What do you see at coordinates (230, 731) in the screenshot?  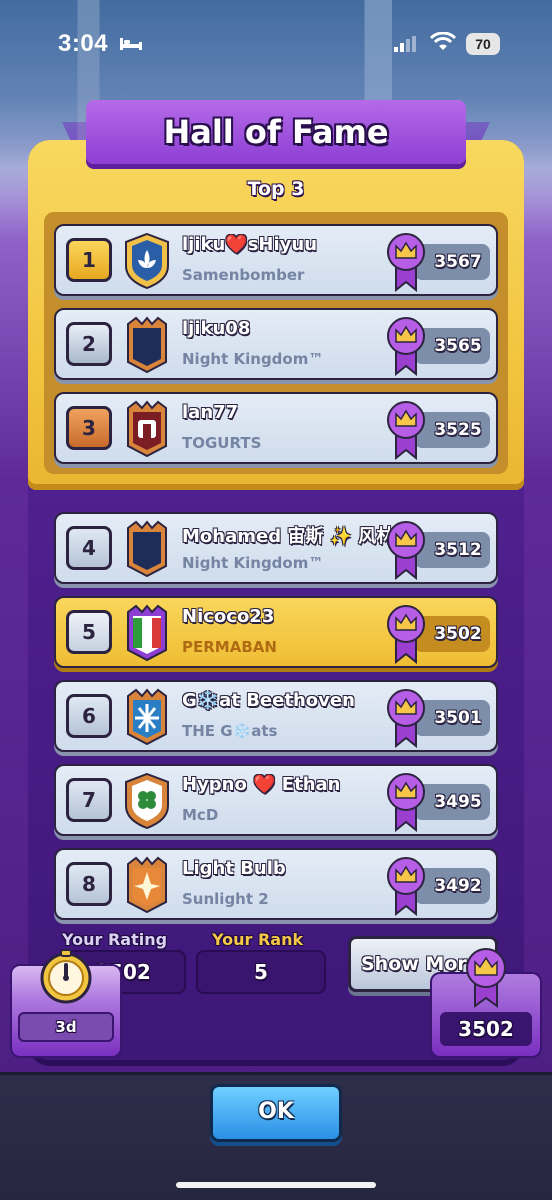 I see `clan-name: THE G❄️ats` at bounding box center [230, 731].